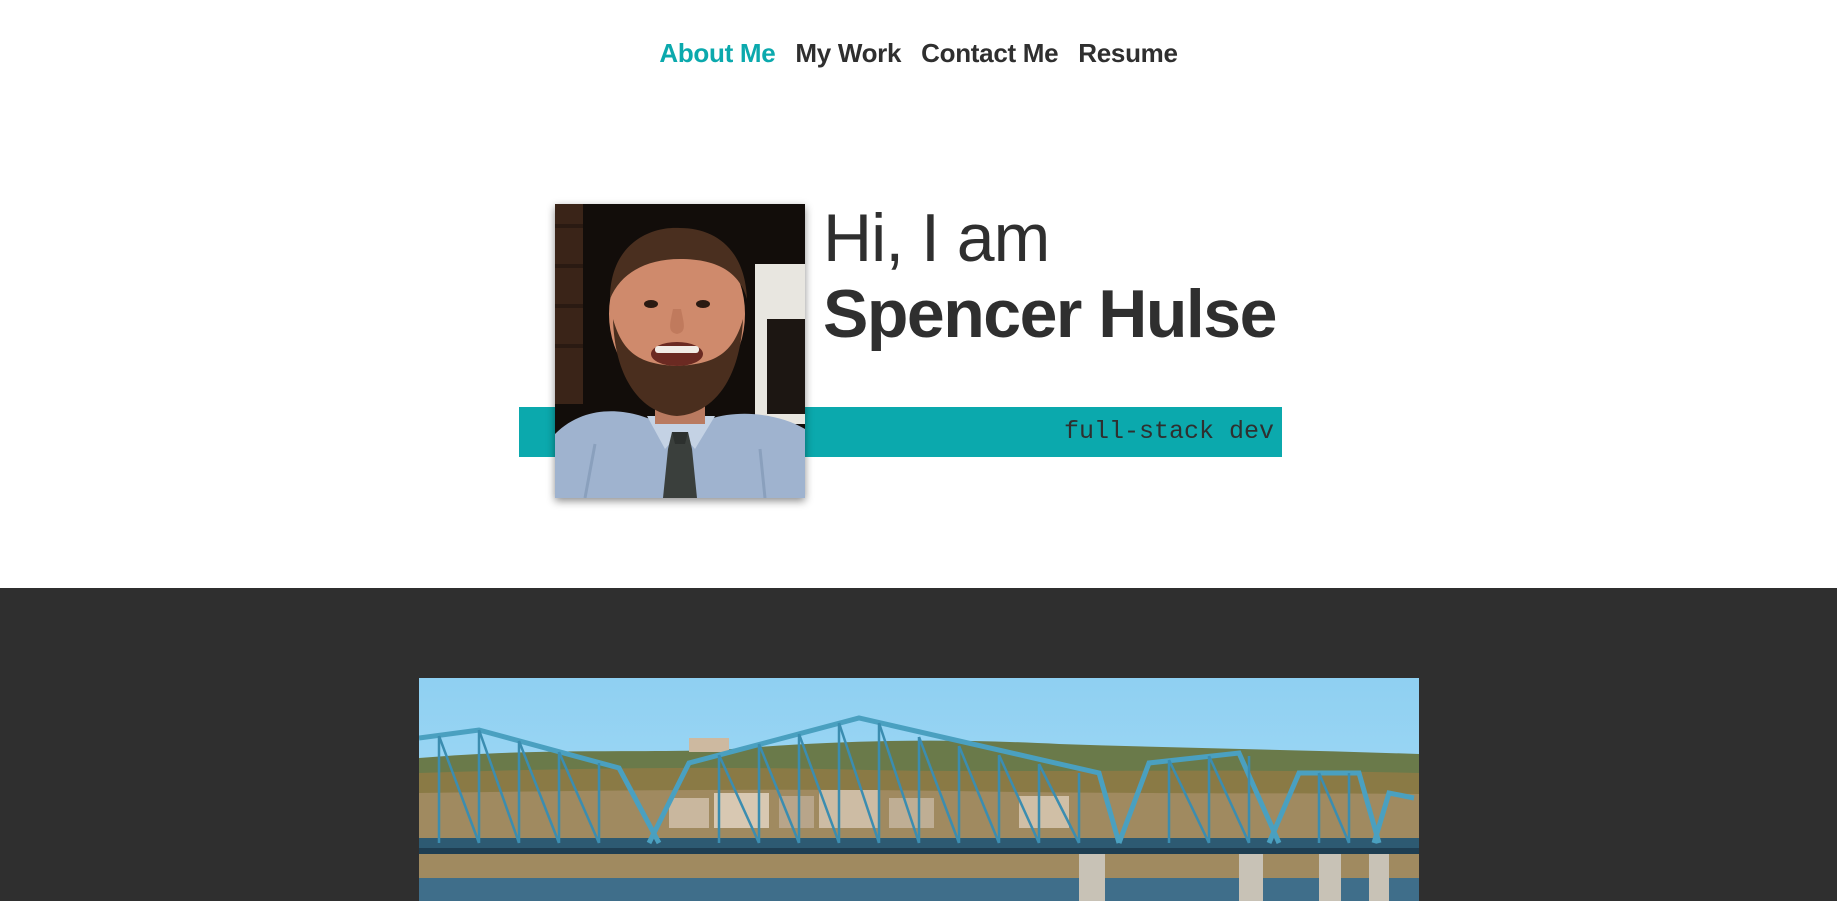  What do you see at coordinates (1168, 431) in the screenshot?
I see `tagline: full-stack dev` at bounding box center [1168, 431].